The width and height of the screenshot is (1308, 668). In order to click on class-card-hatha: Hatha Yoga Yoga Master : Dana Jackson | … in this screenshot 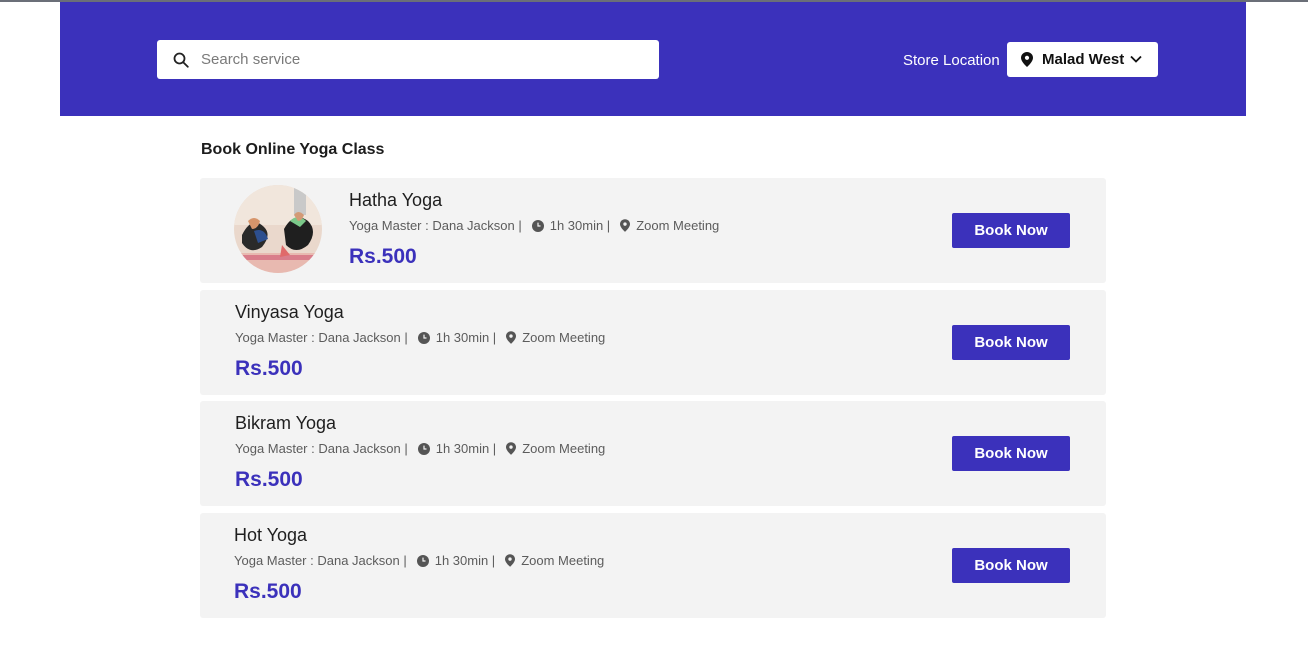, I will do `click(653, 230)`.